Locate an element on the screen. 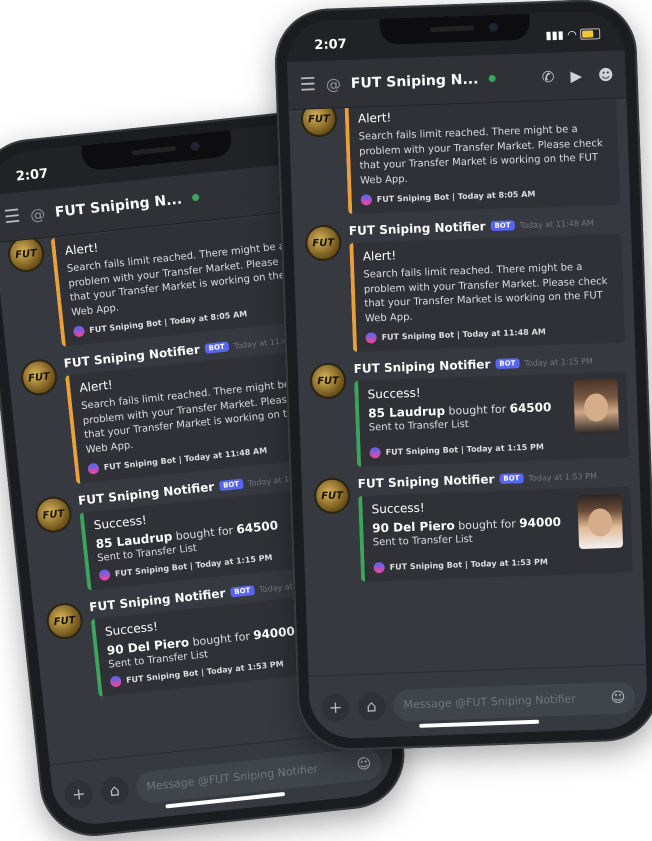  members-icon: ☻ is located at coordinates (606, 74).